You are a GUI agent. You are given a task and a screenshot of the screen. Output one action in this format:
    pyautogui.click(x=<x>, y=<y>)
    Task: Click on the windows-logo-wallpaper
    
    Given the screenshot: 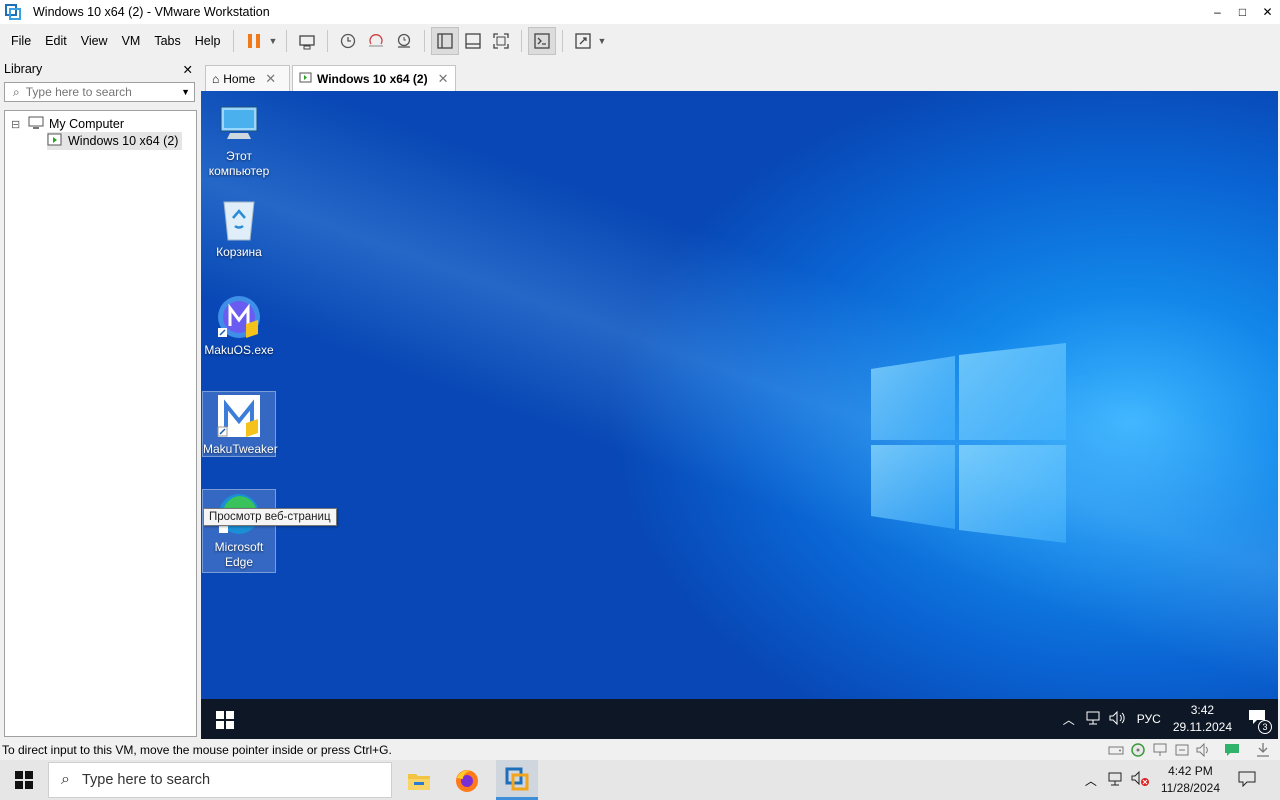 What is the action you would take?
    pyautogui.click(x=968, y=443)
    